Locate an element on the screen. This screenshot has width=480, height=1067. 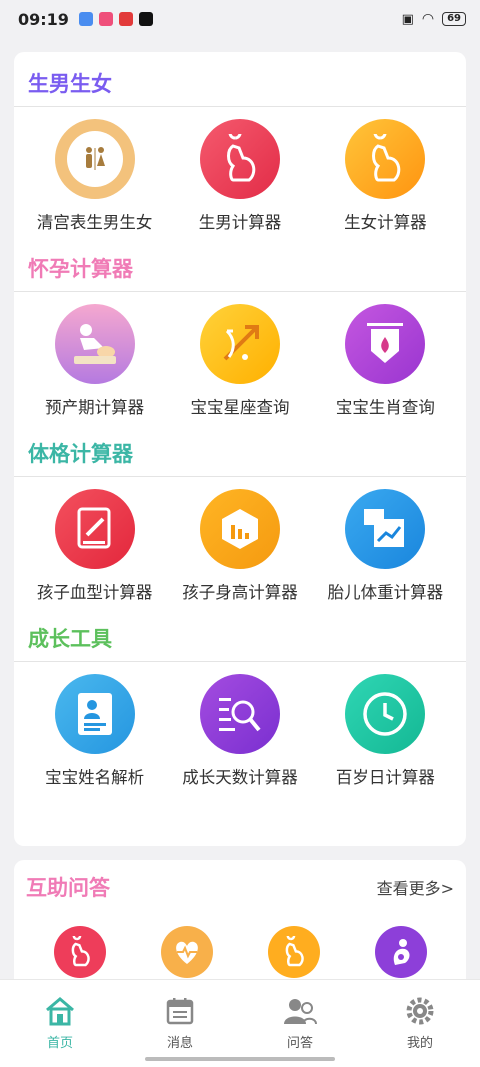
users-icon is located at coordinates (300, 1012).